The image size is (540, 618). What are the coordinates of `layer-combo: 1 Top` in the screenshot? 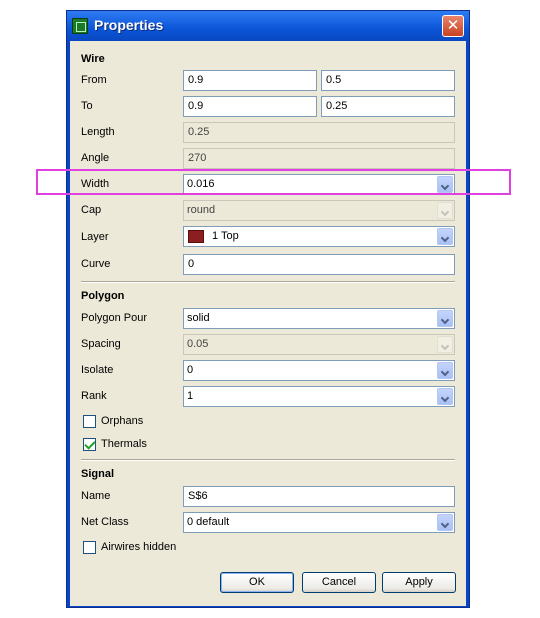 It's located at (319, 236).